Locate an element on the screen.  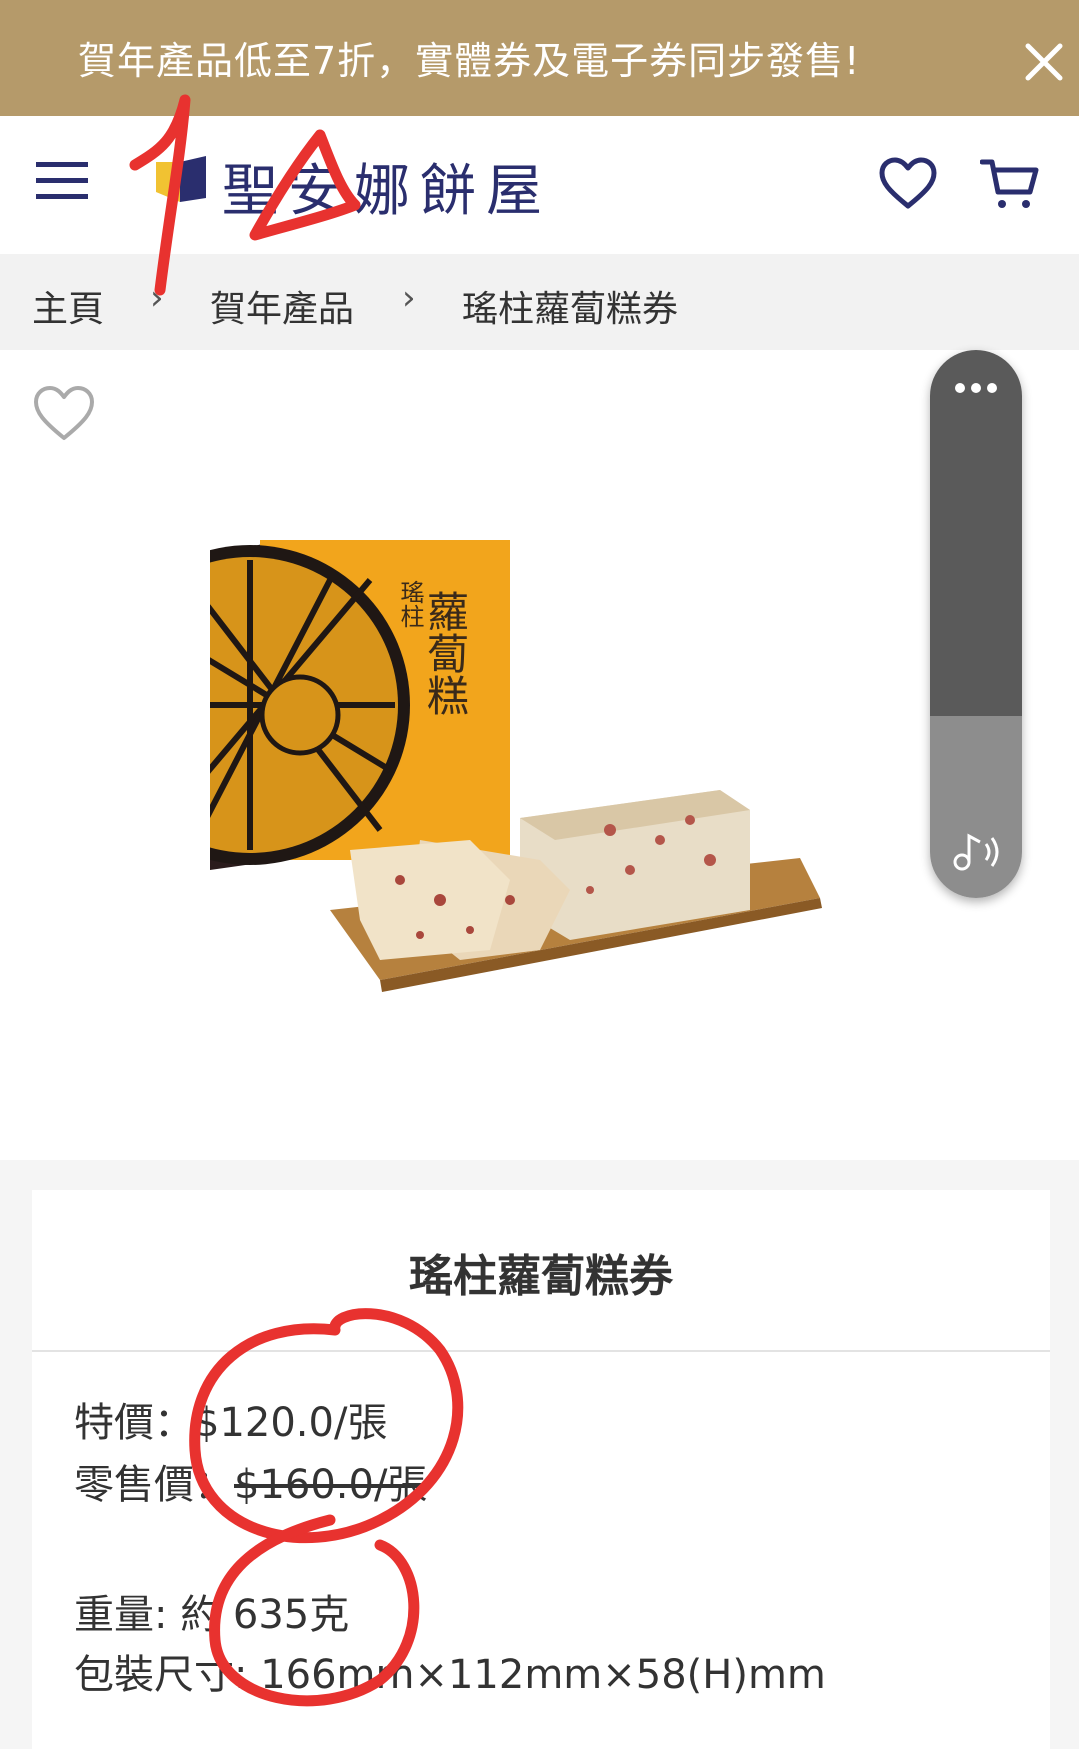
special-price-row: 特價：$120.0/張 is located at coordinates (230, 1419).